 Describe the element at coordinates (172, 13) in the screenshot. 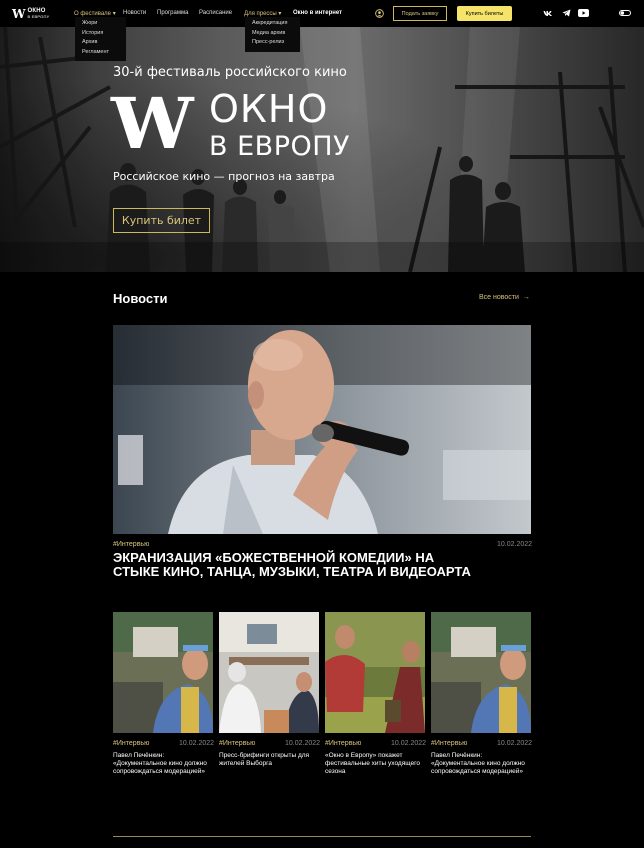

I see `nav-item-program: Программа` at that location.